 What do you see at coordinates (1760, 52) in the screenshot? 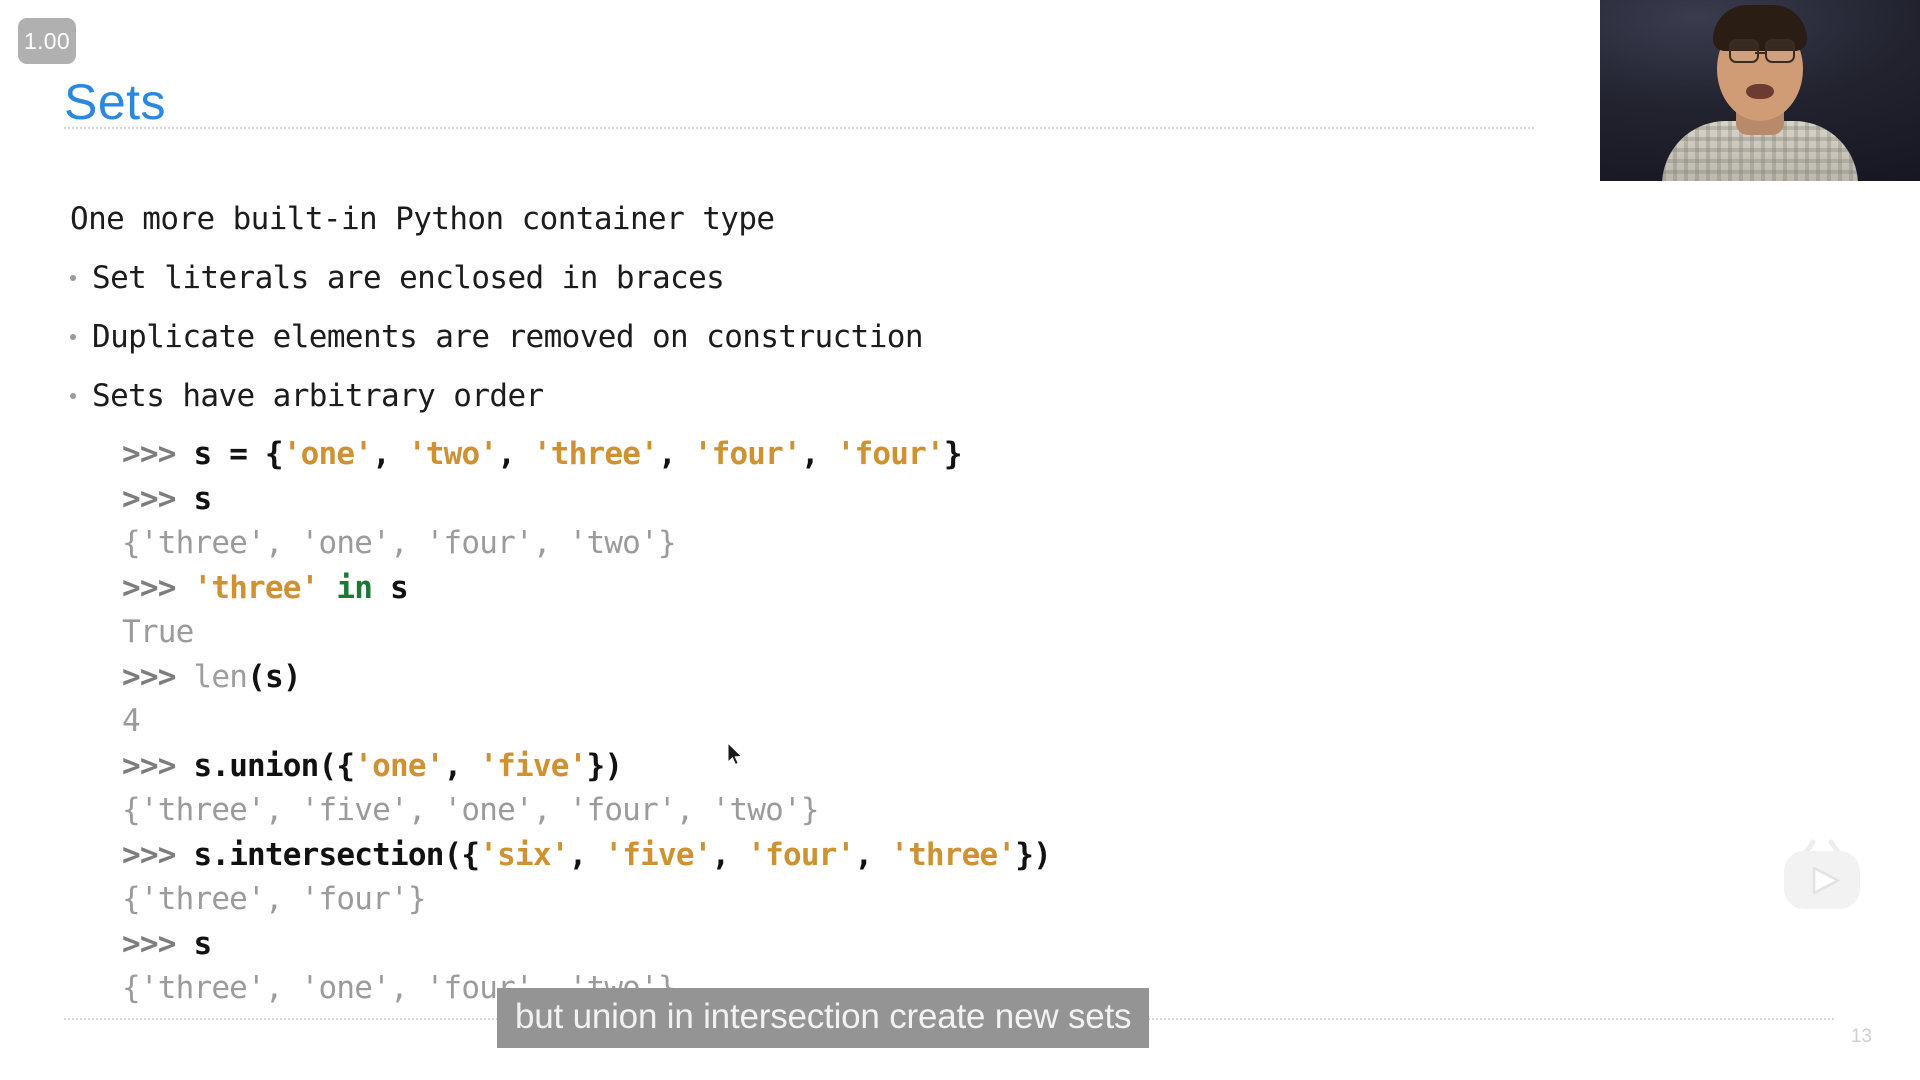
I see `presenter-glasses-bridge` at bounding box center [1760, 52].